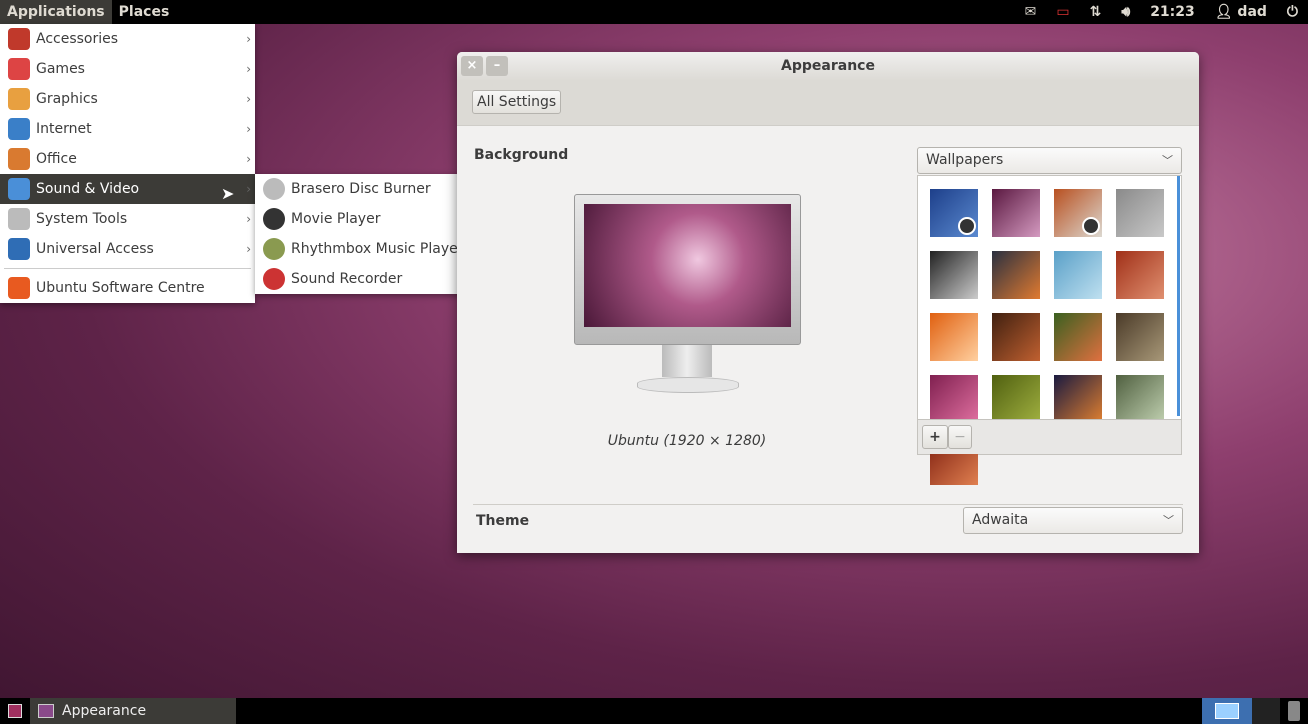 The height and width of the screenshot is (724, 1308). What do you see at coordinates (1125, 12) in the screenshot?
I see `volume-icon: 🔊︎` at bounding box center [1125, 12].